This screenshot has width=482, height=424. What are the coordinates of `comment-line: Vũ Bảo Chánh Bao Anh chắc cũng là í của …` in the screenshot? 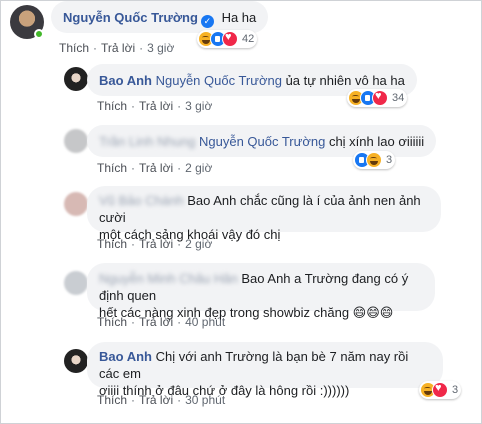 It's located at (264, 209).